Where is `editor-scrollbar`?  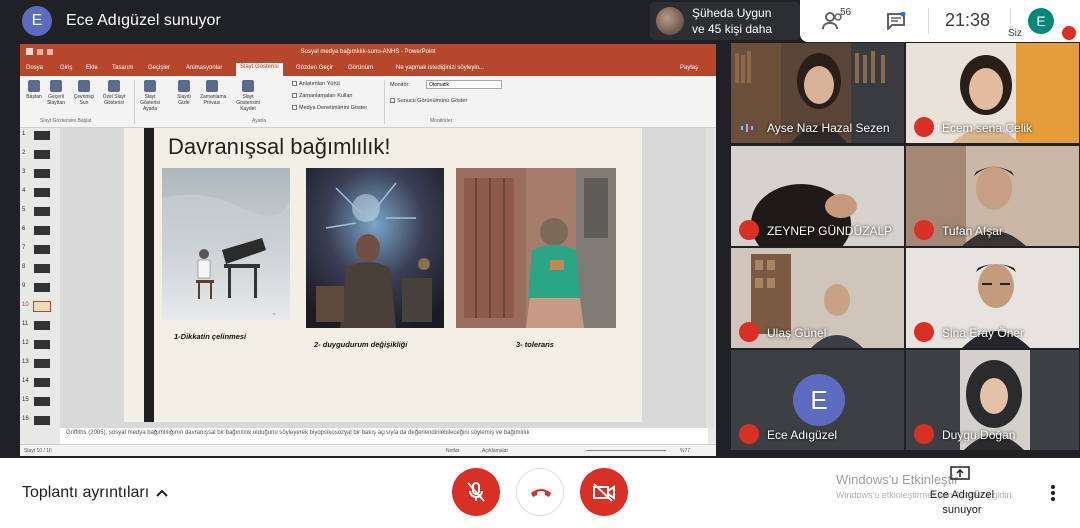 editor-scrollbar is located at coordinates (710, 278).